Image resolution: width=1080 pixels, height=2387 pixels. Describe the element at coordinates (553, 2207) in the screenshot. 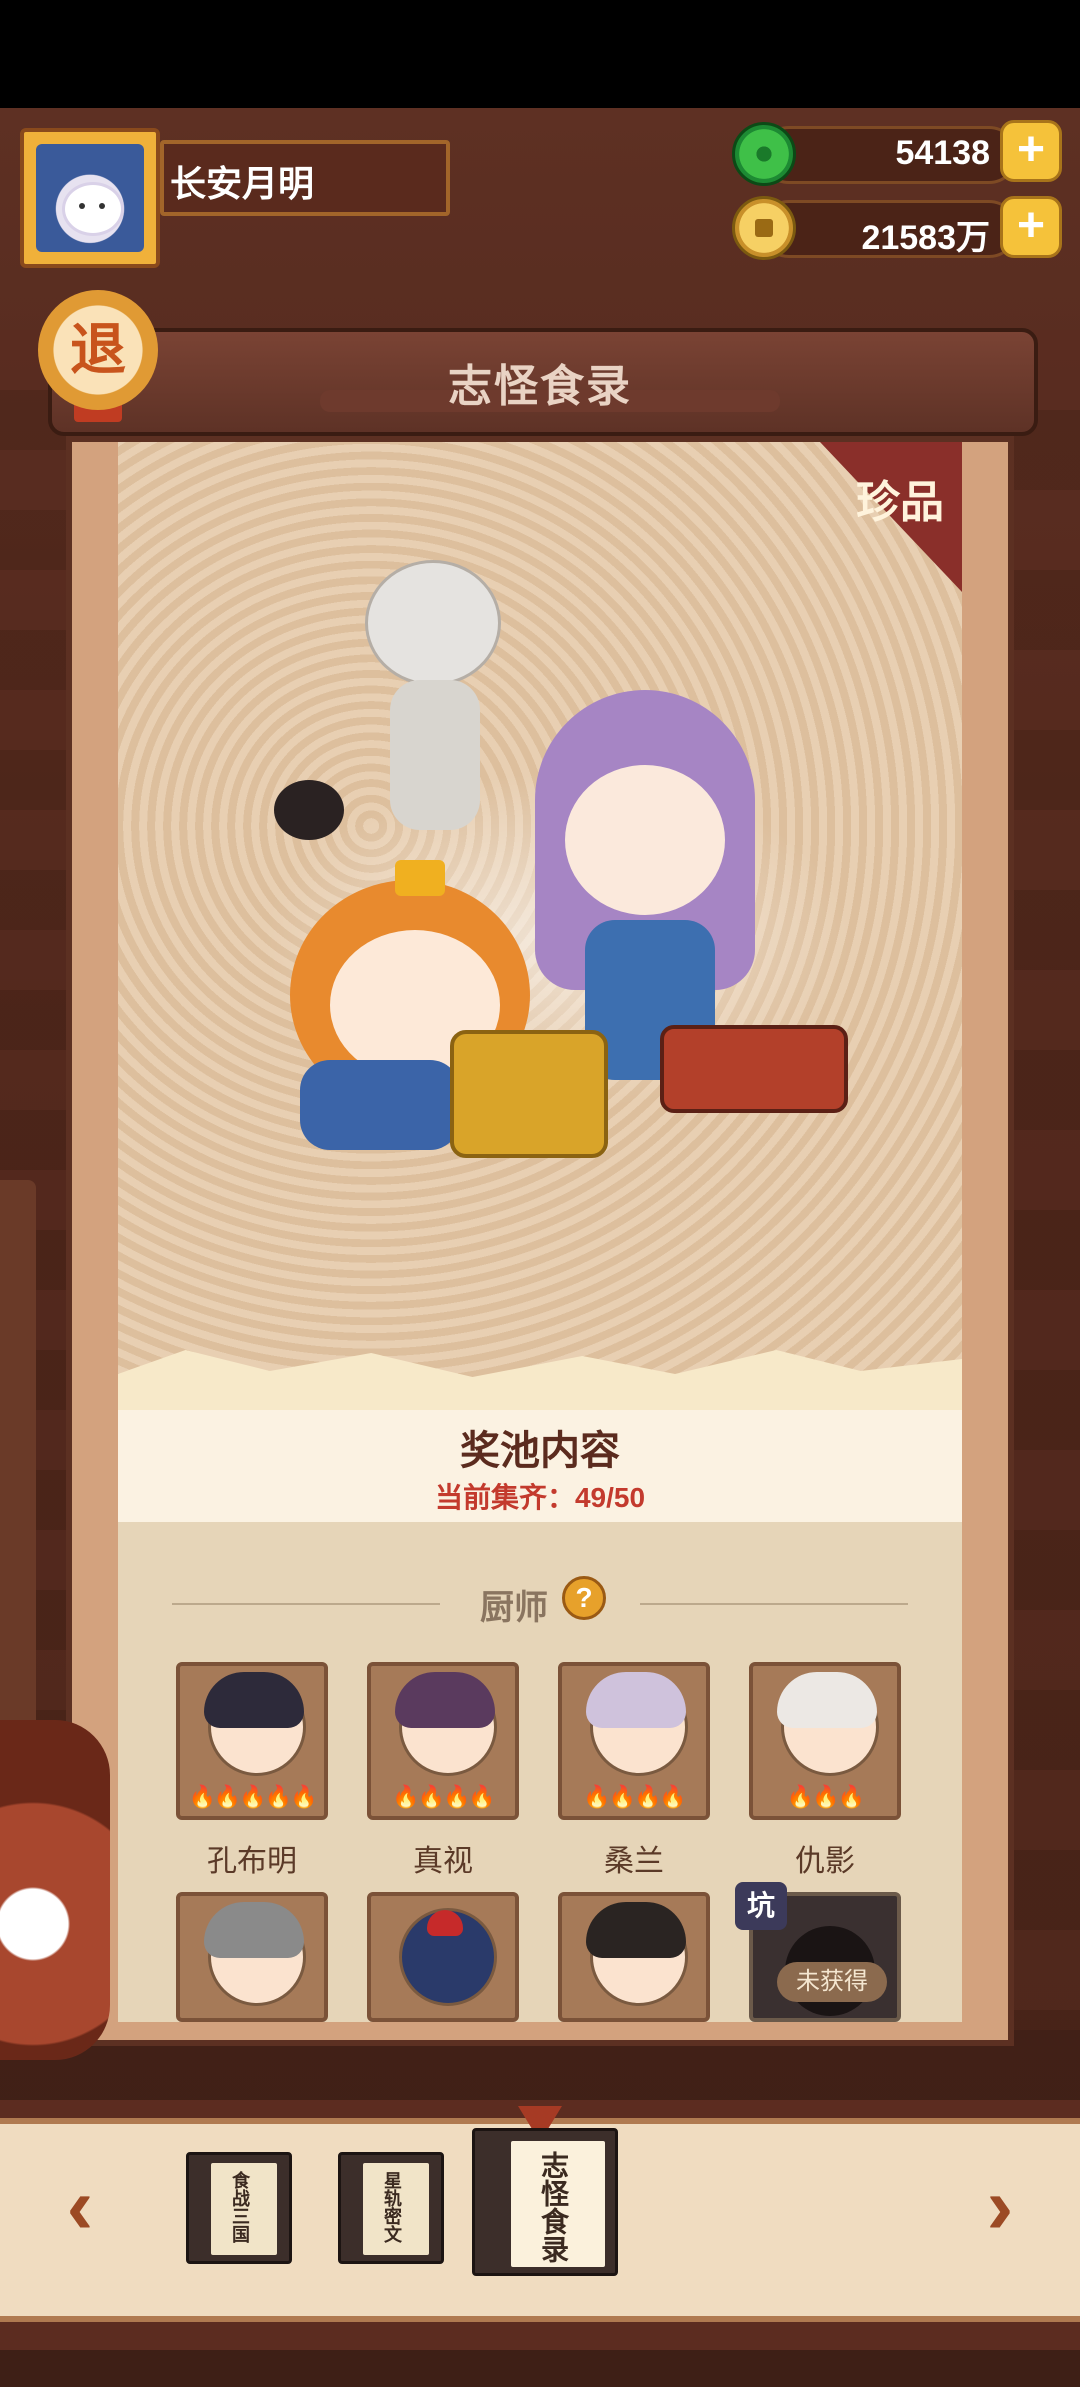

I see `book-label: 志怪食录` at that location.